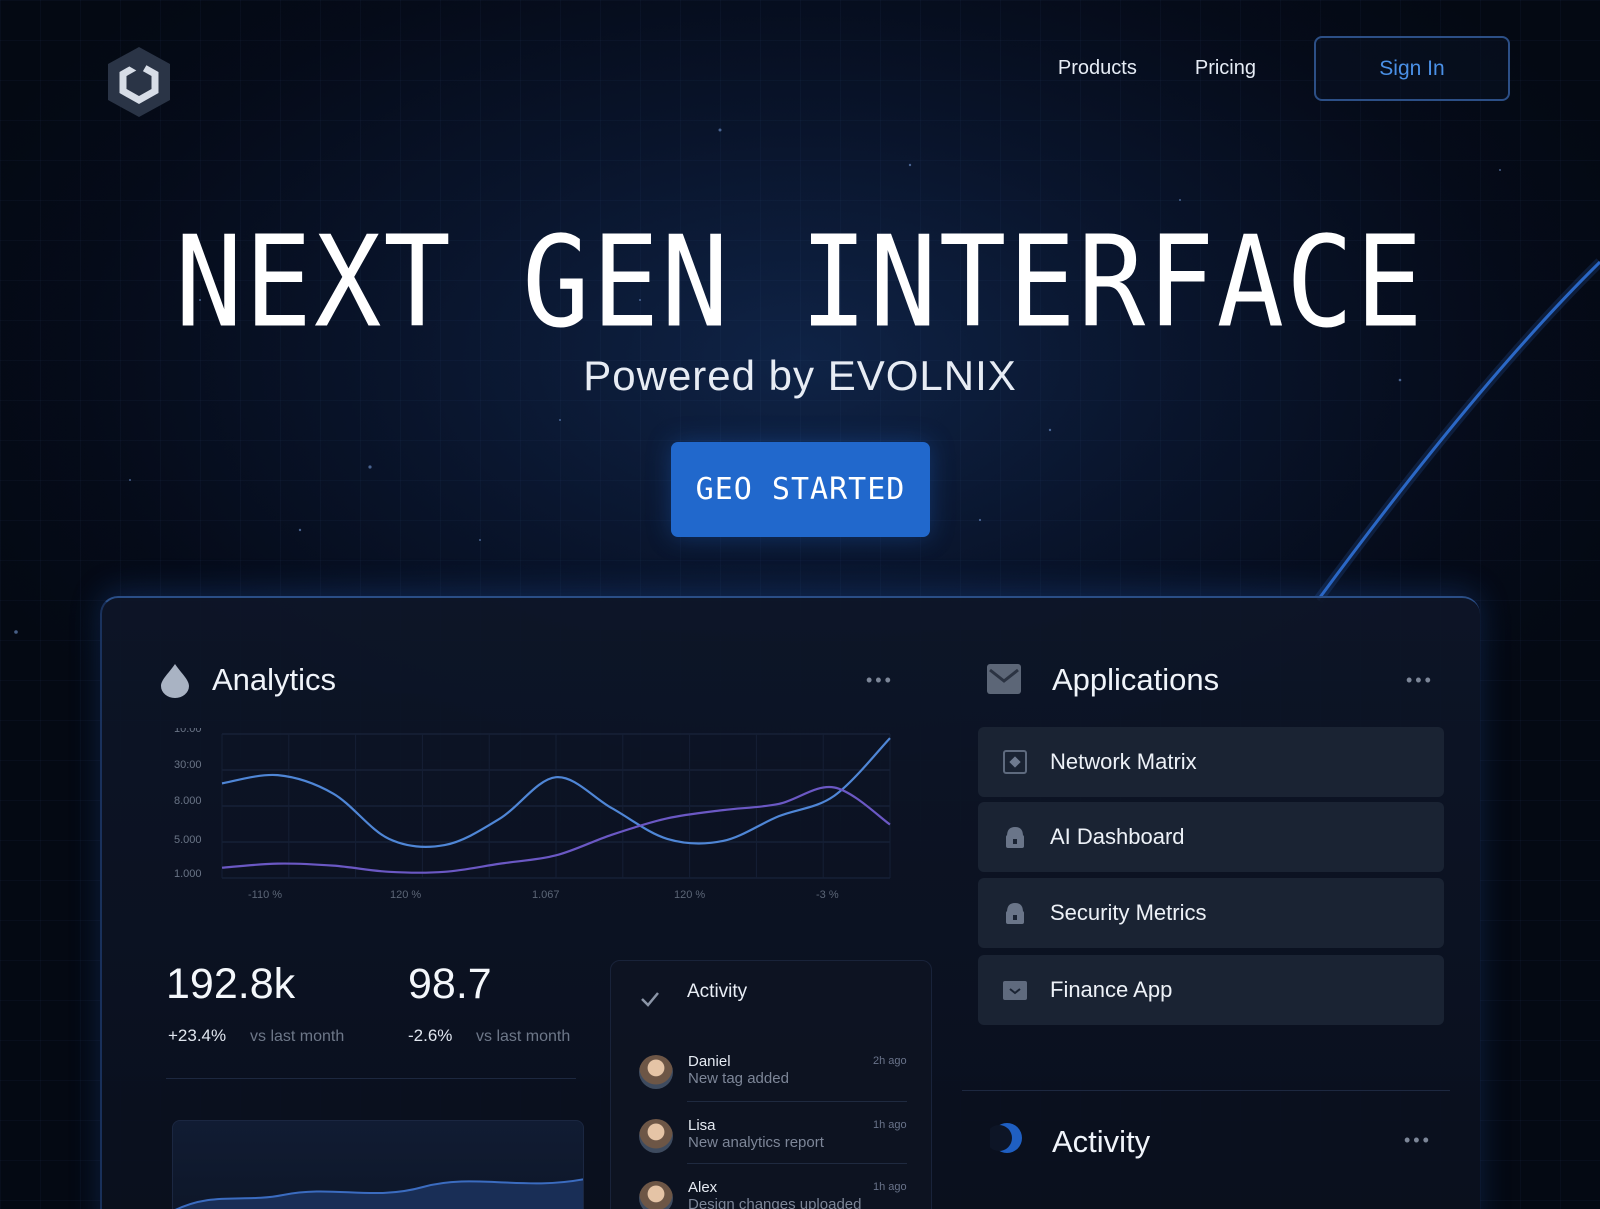  Describe the element at coordinates (188, 874) in the screenshot. I see `y-tick-label: 1.000` at that location.